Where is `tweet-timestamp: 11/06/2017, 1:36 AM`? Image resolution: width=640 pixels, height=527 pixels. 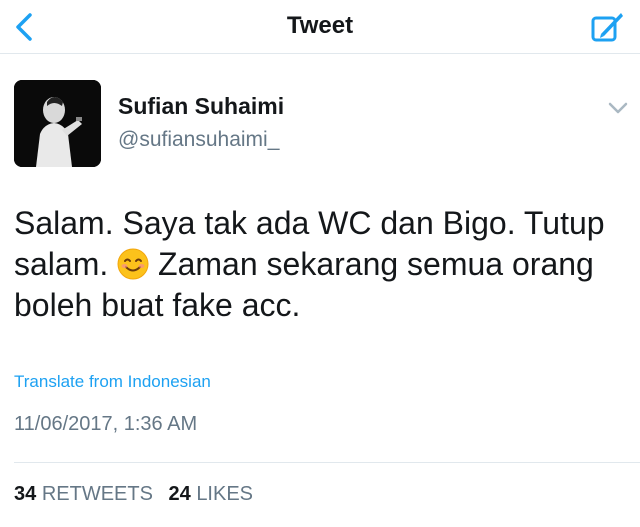
tweet-timestamp: 11/06/2017, 1:36 AM is located at coordinates (106, 424).